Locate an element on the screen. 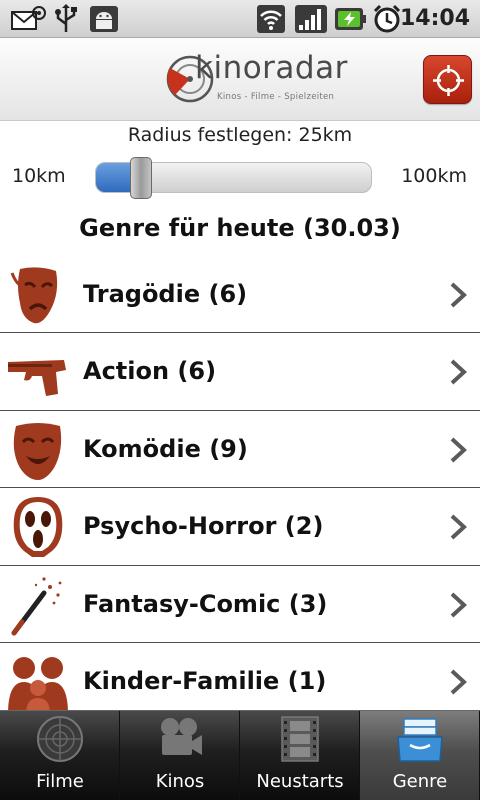  genre-label: Tragödie (6) is located at coordinates (165, 294).